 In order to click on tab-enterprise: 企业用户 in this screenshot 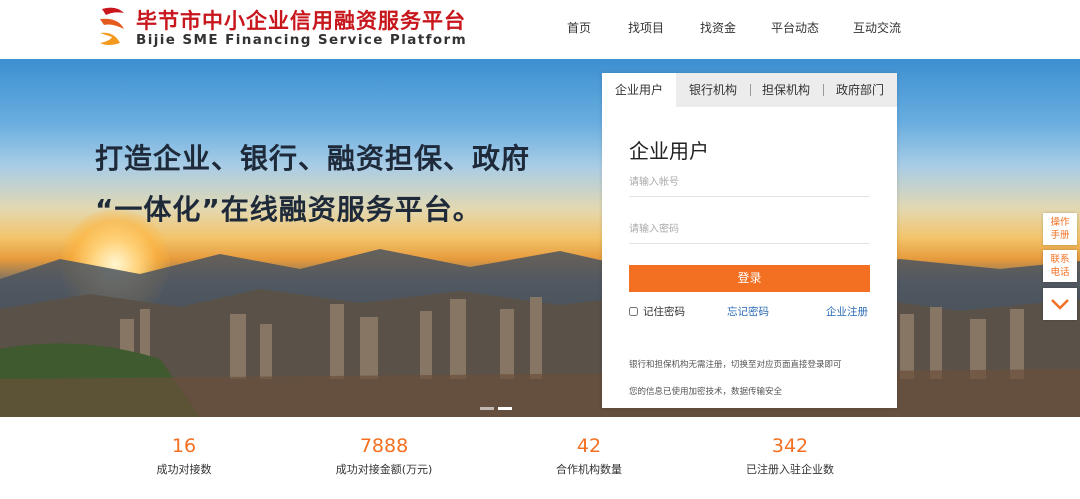, I will do `click(639, 90)`.